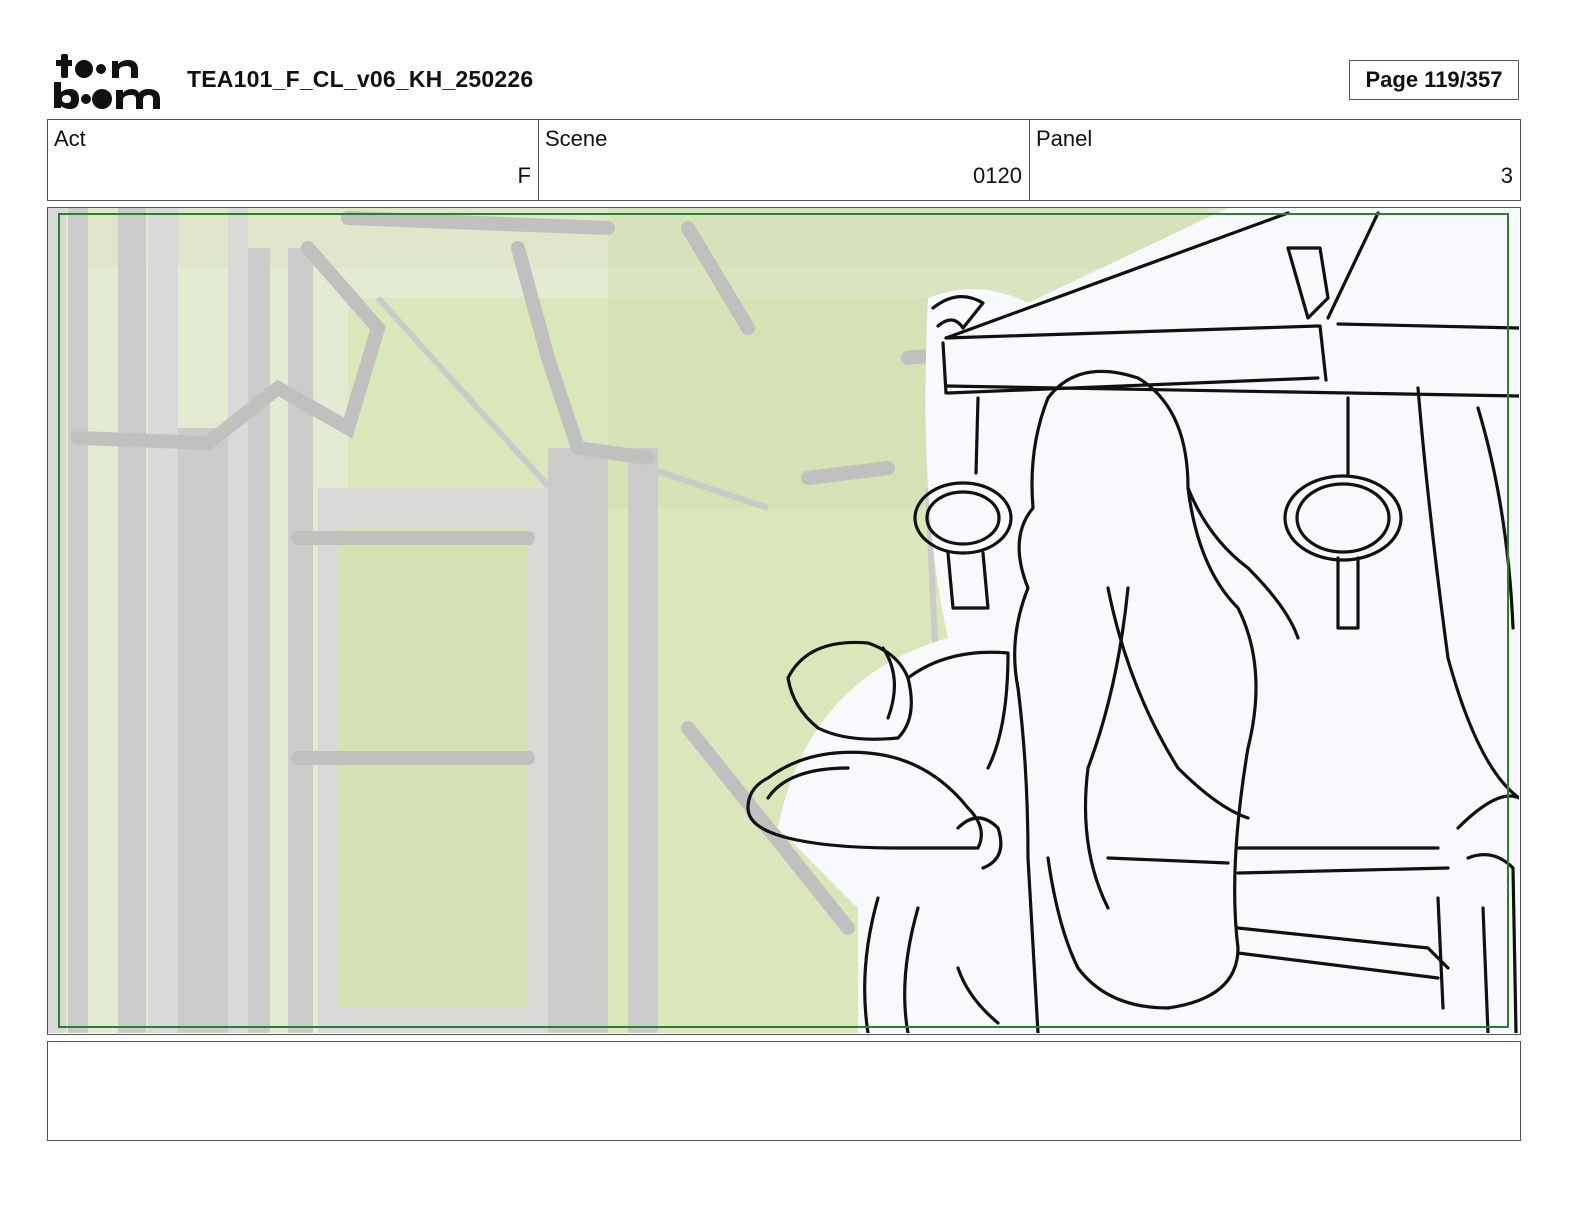 The height and width of the screenshot is (1224, 1584). I want to click on shot-info-row: Act F Scene 0120 Panel 3, so click(784, 160).